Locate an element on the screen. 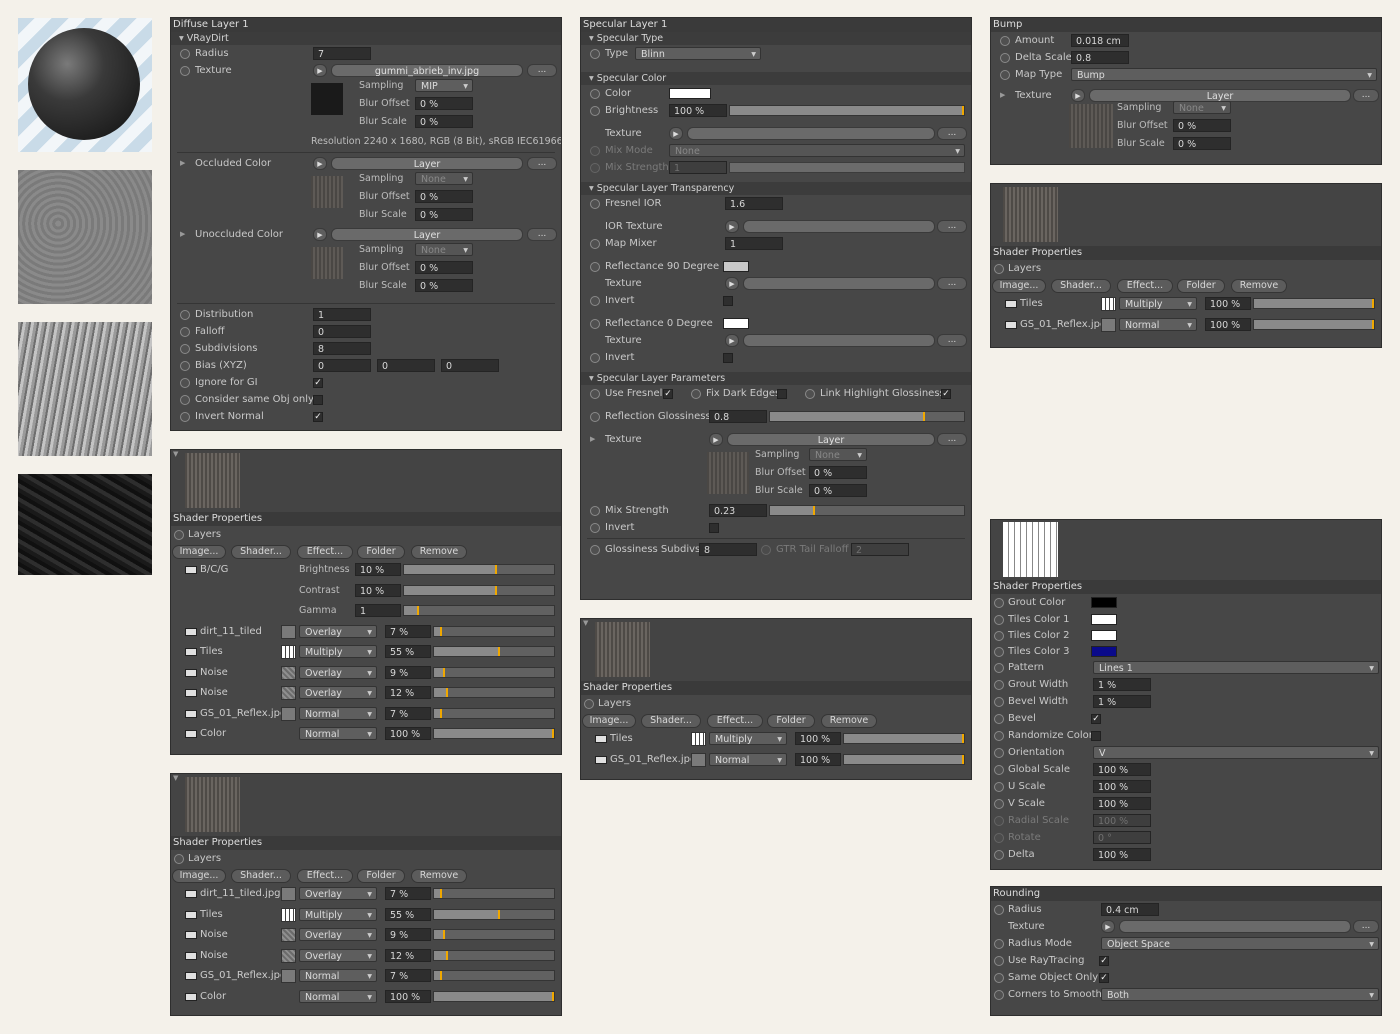  bias-x-field: 0 is located at coordinates (342, 365).